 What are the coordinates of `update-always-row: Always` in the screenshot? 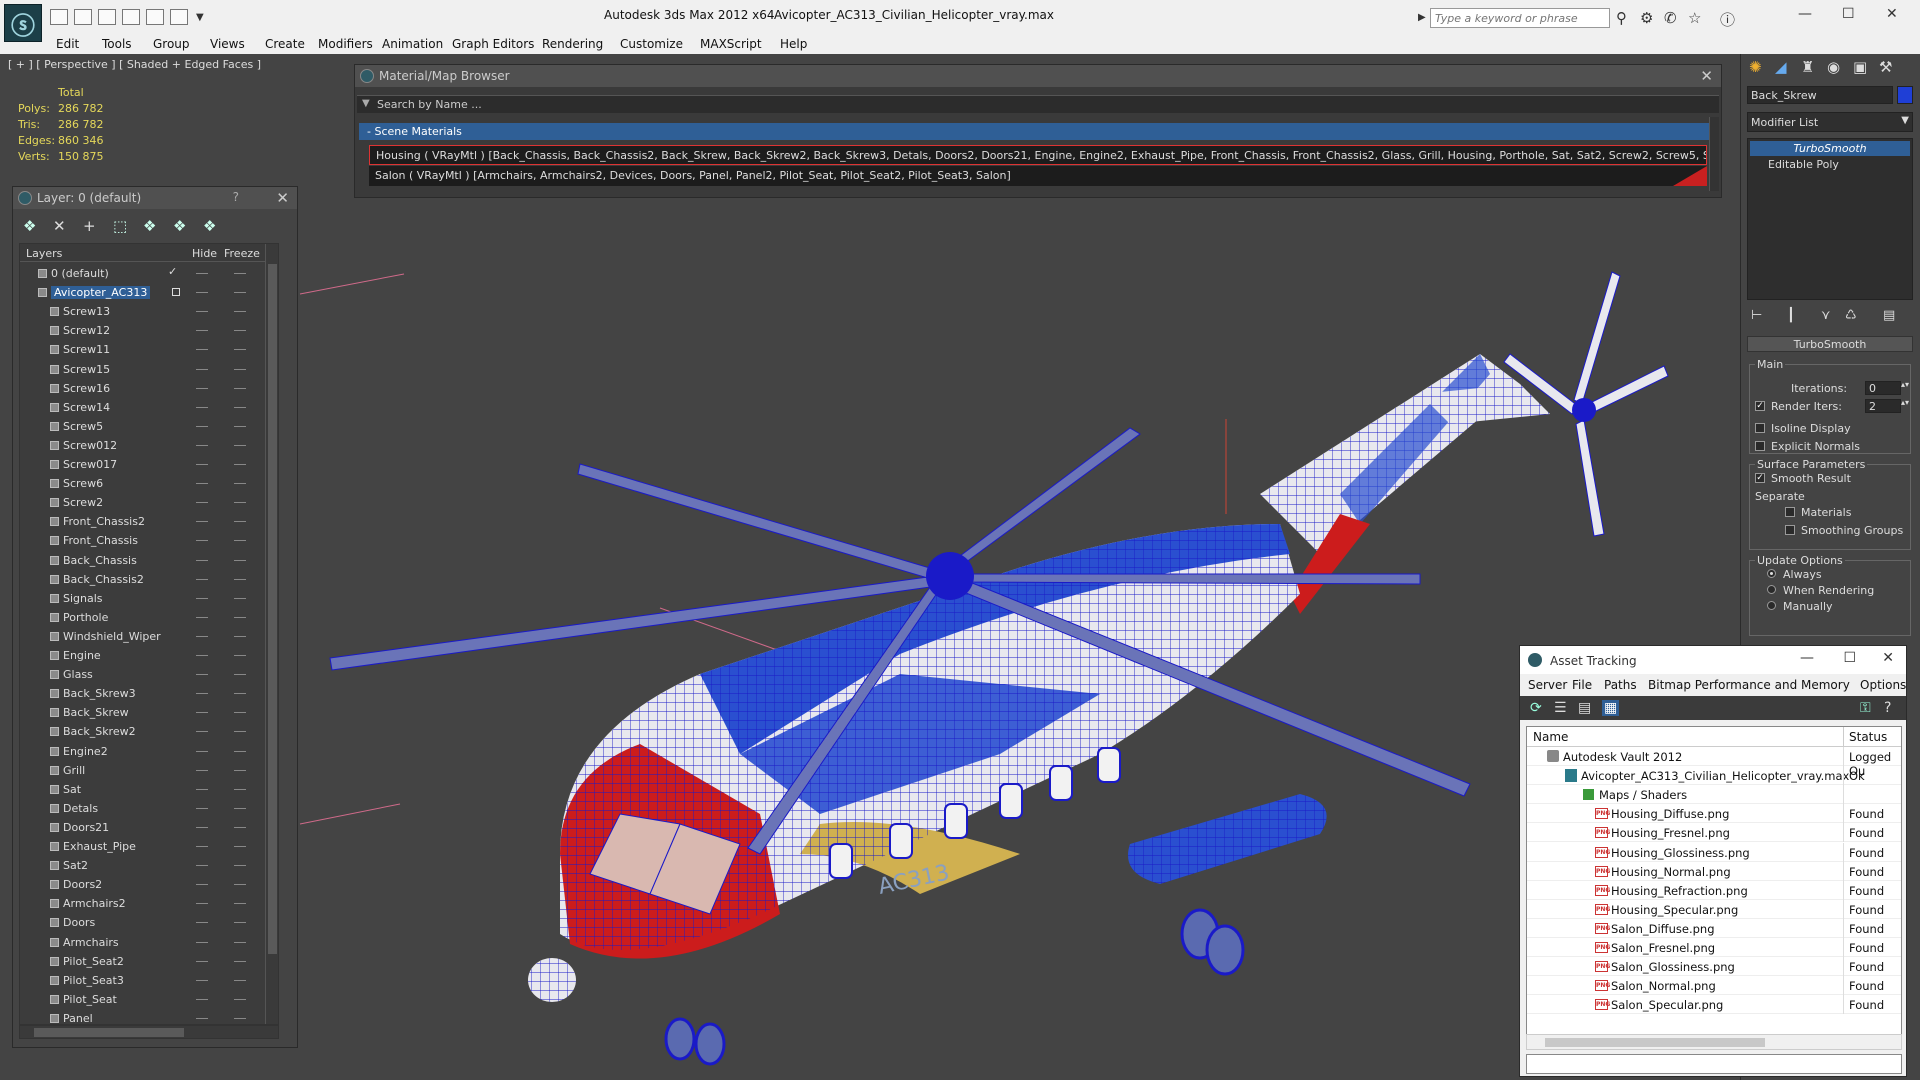 It's located at (1827, 574).